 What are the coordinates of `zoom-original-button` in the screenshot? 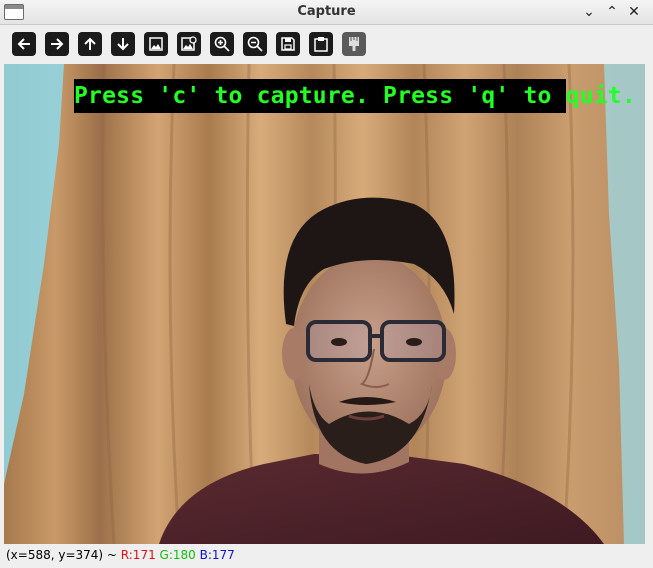 It's located at (156, 44).